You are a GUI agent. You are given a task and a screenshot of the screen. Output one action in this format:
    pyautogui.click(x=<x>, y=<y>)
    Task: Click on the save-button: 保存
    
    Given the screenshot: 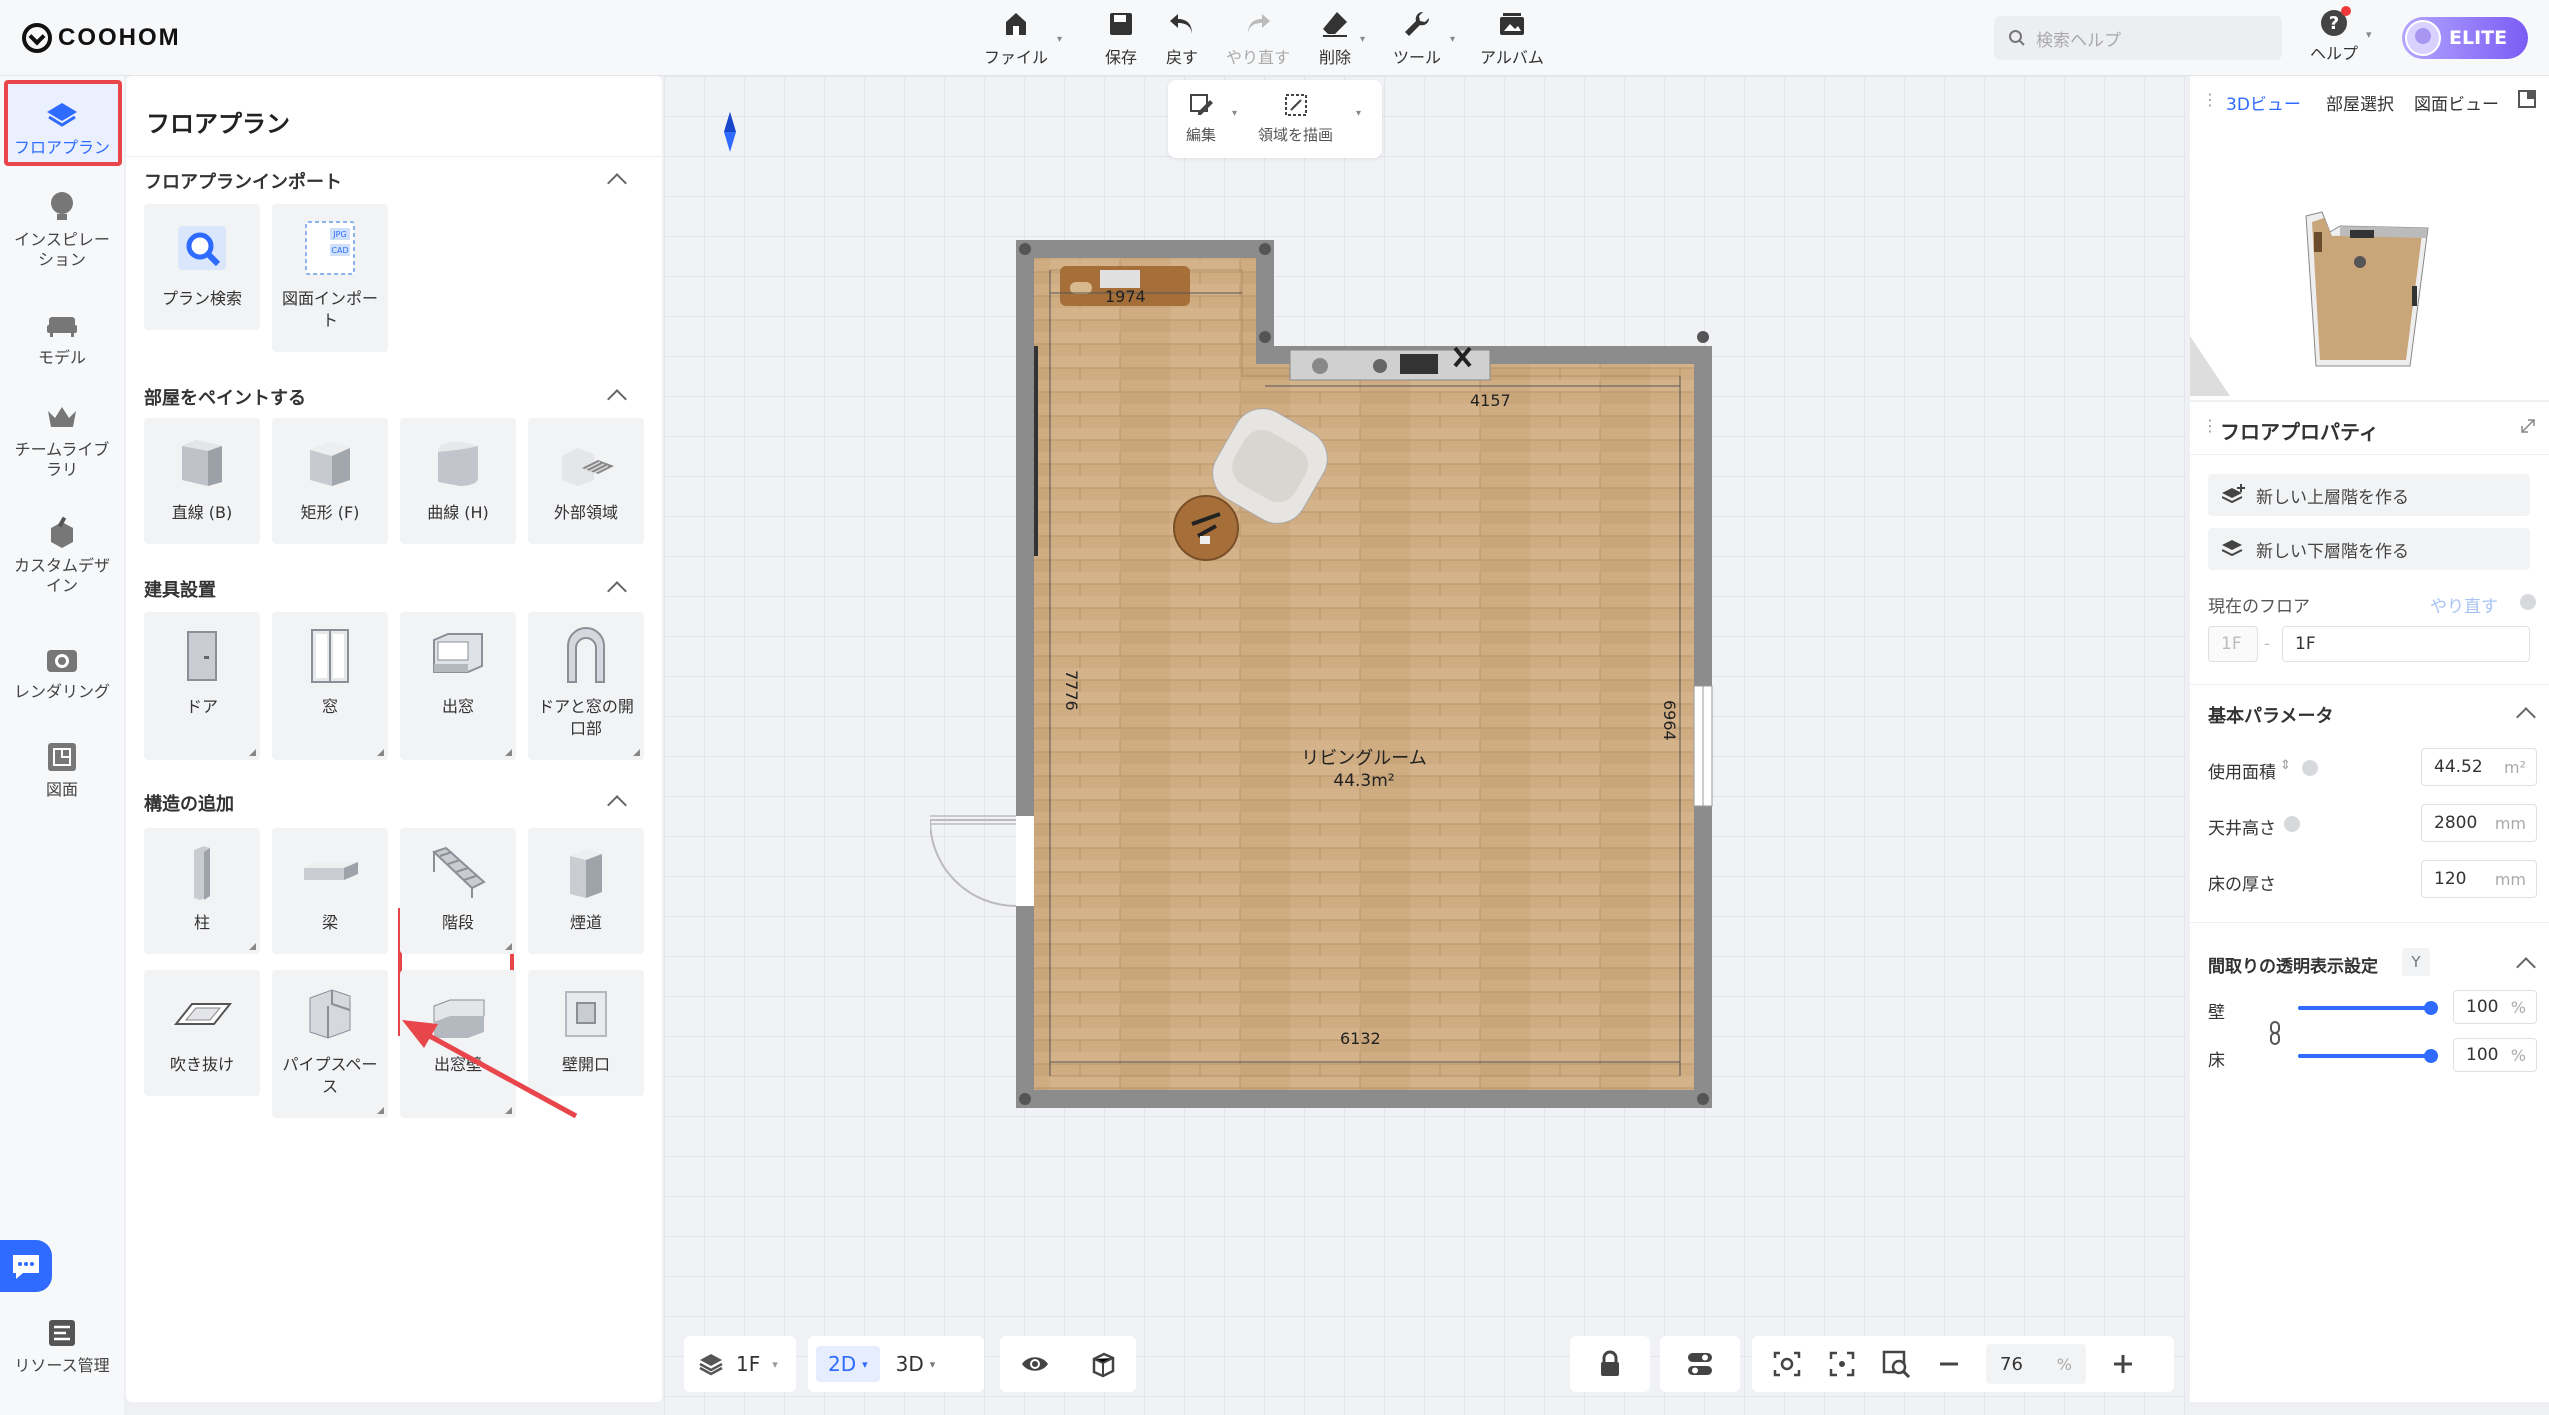 What is the action you would take?
    pyautogui.click(x=1121, y=38)
    